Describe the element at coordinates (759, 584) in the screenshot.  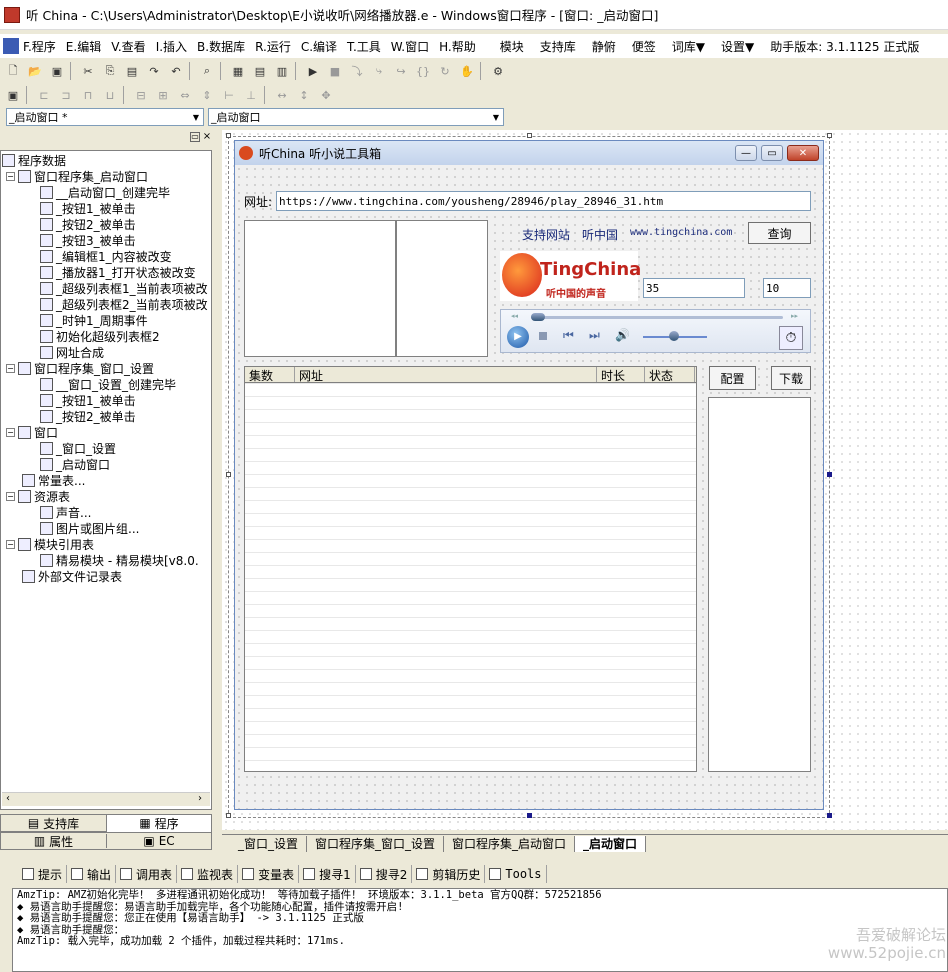
I see `side-list` at that location.